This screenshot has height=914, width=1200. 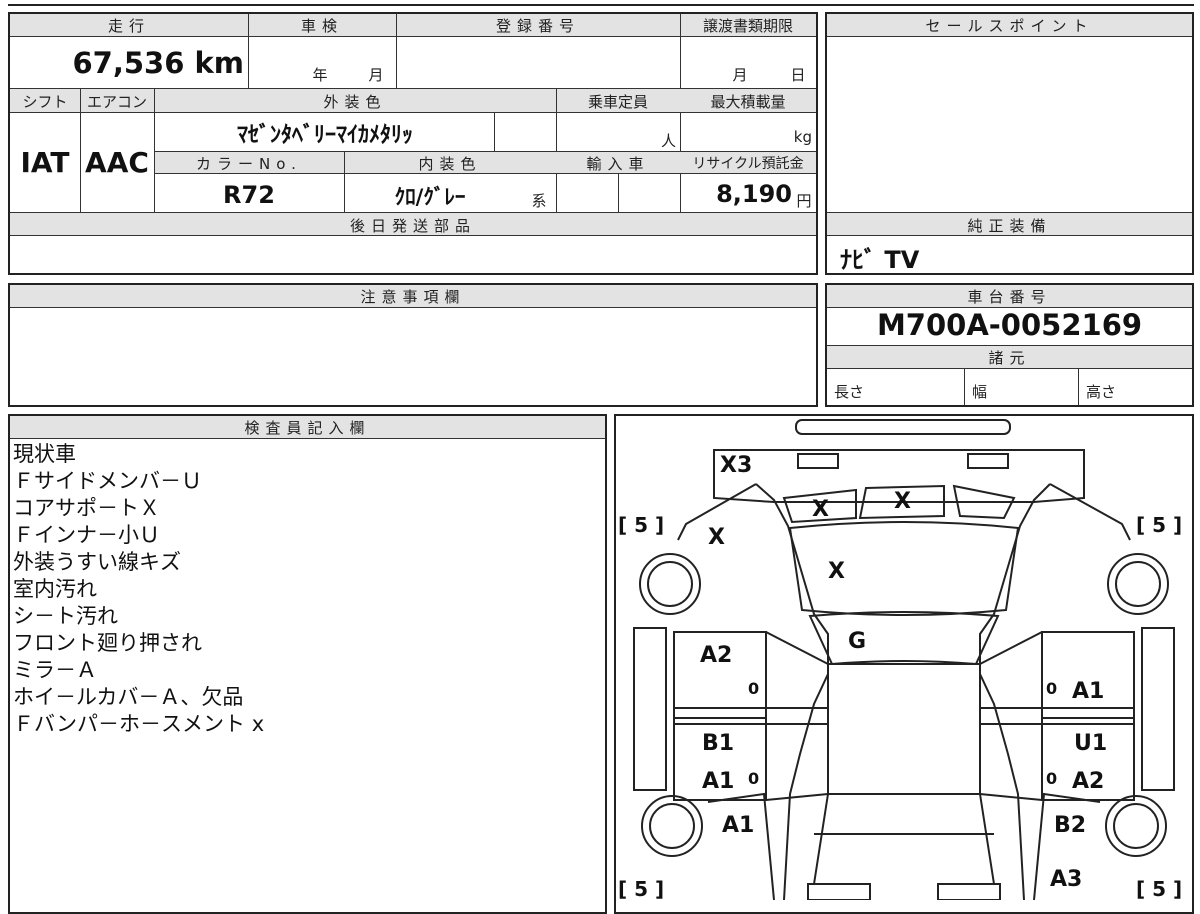 I want to click on shaken-month-unit: 月, so click(x=376, y=75).